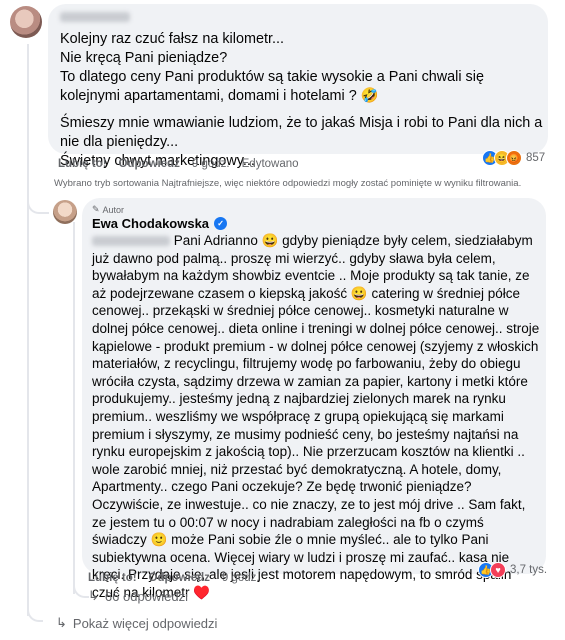 This screenshot has height=640, width=565. What do you see at coordinates (95, 17) in the screenshot?
I see `commenter-name-blurred` at bounding box center [95, 17].